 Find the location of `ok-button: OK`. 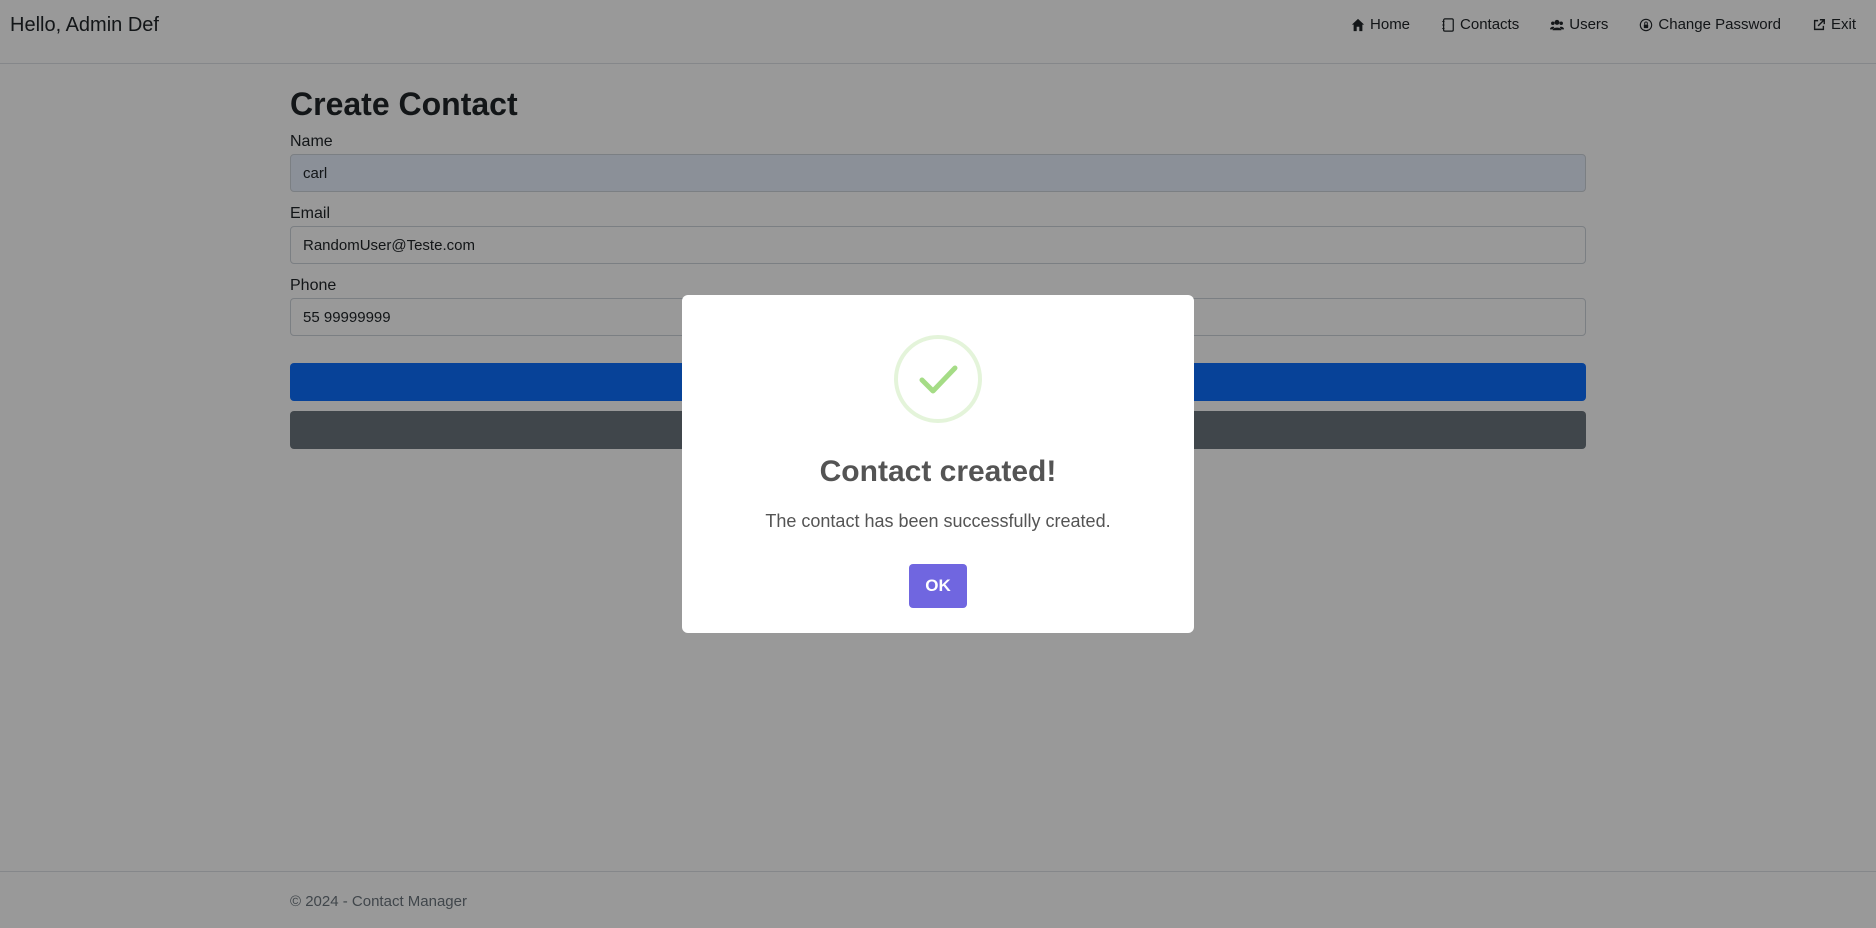

ok-button: OK is located at coordinates (938, 586).